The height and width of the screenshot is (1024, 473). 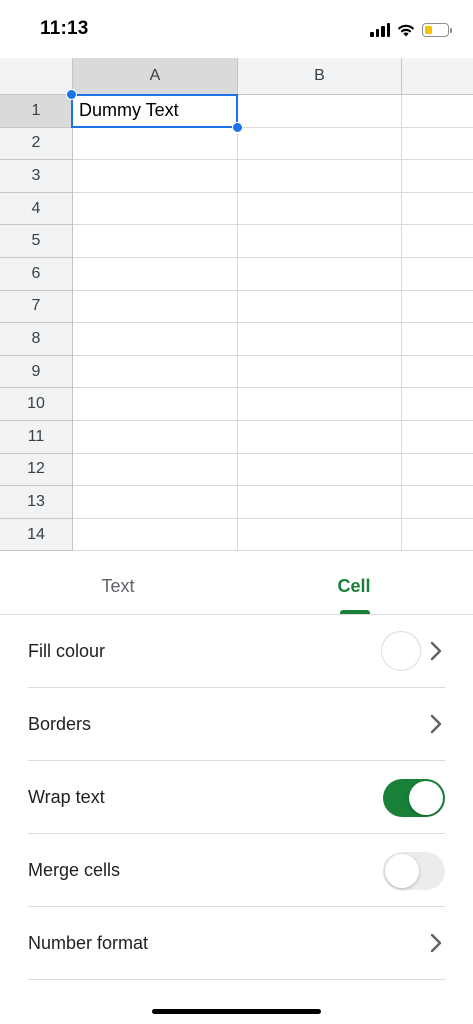 I want to click on sheet-row: 14, so click(x=236, y=535).